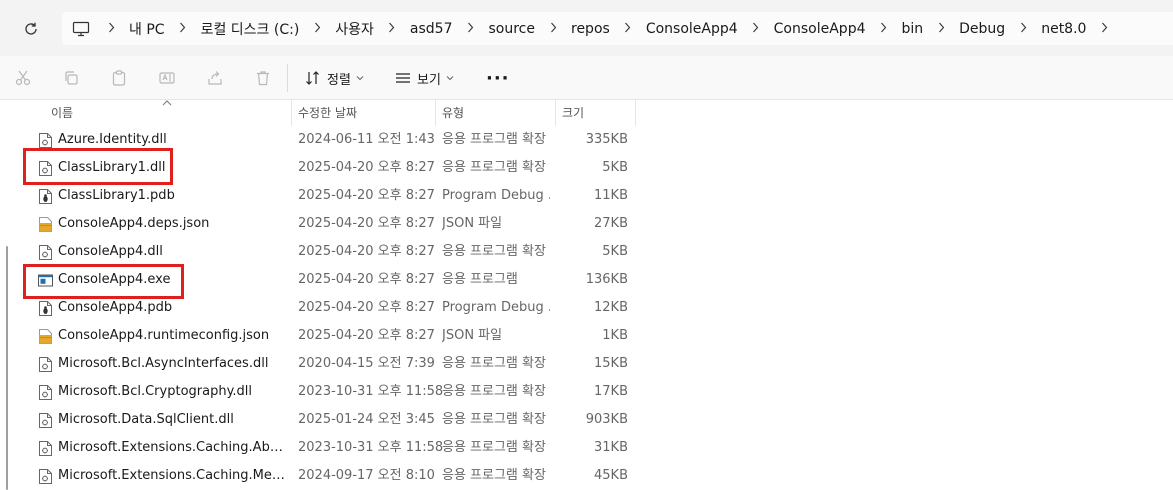 The image size is (1173, 490). I want to click on breadcrumb-item: asd57, so click(431, 29).